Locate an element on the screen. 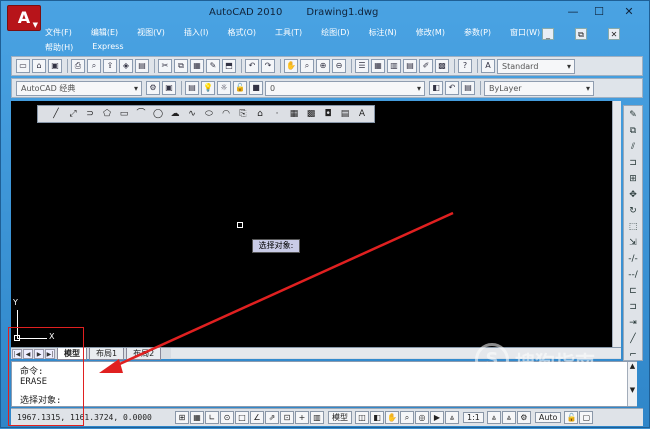  new-icon: ▭ is located at coordinates (23, 66).